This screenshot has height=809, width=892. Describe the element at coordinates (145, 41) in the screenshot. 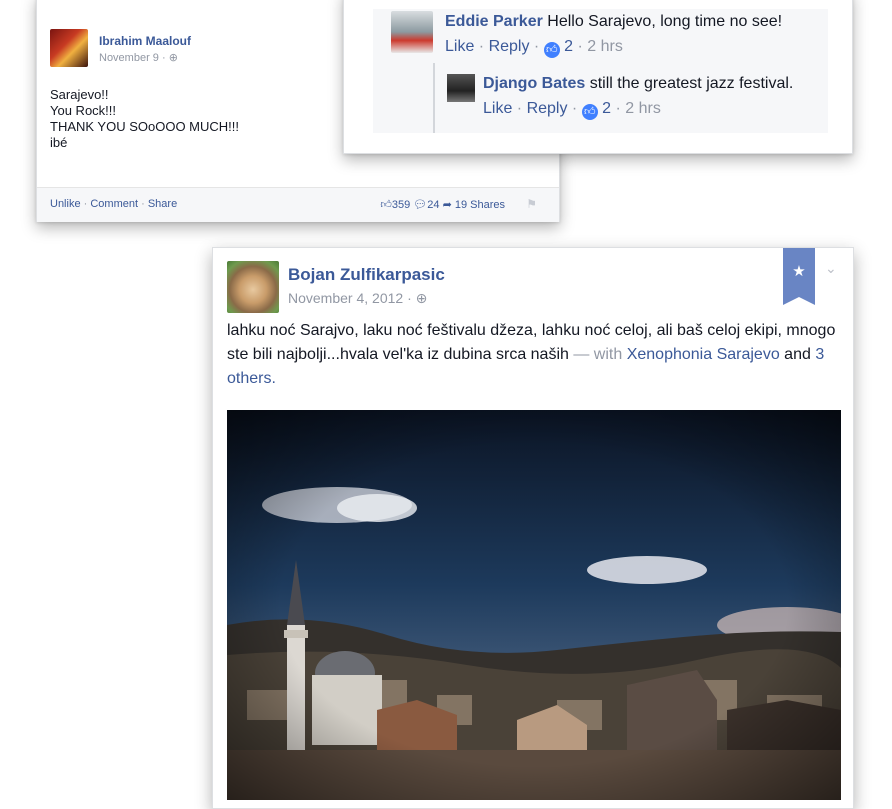

I see `author-name: Ibrahim Maalouf` at that location.